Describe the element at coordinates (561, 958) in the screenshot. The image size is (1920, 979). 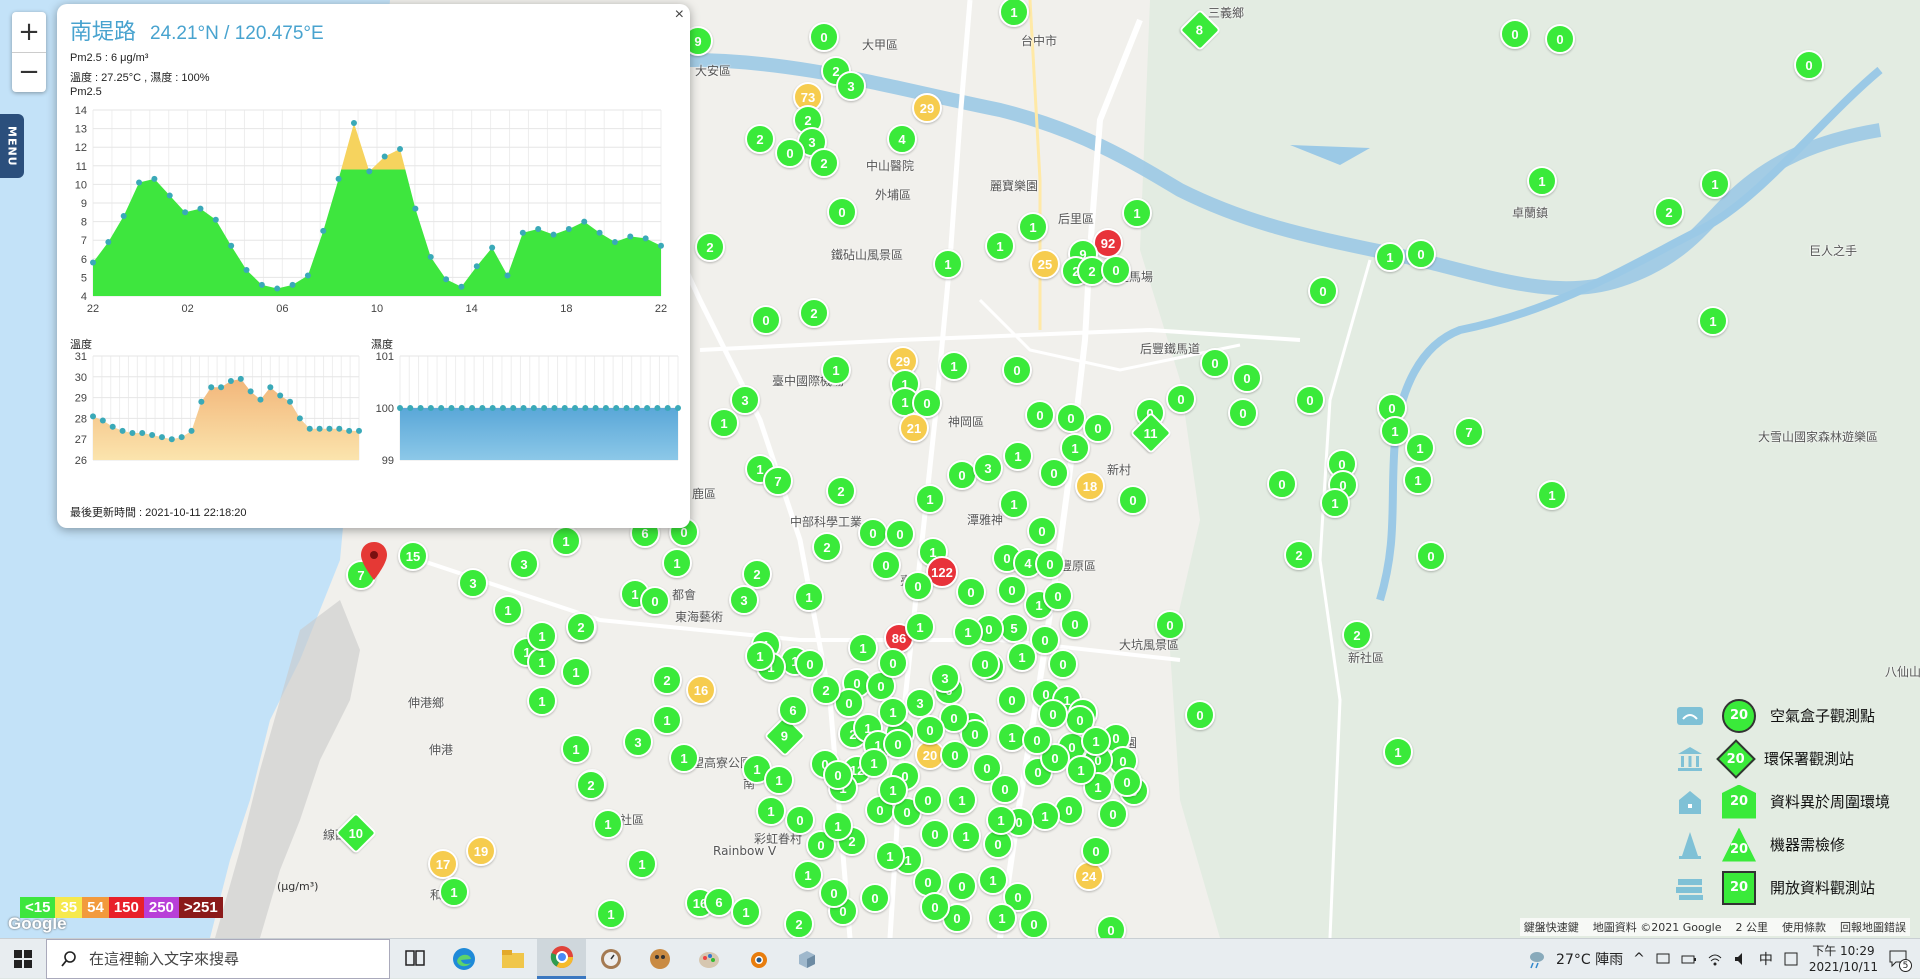
I see `chrome-icon` at that location.